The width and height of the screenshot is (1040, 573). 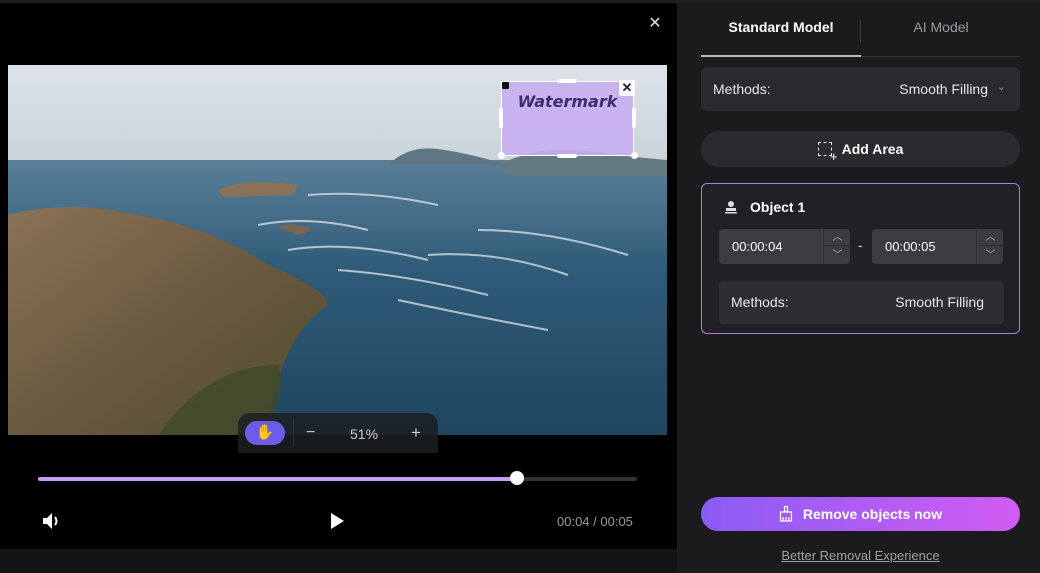 What do you see at coordinates (310, 433) in the screenshot?
I see `zoom-out-button: −` at bounding box center [310, 433].